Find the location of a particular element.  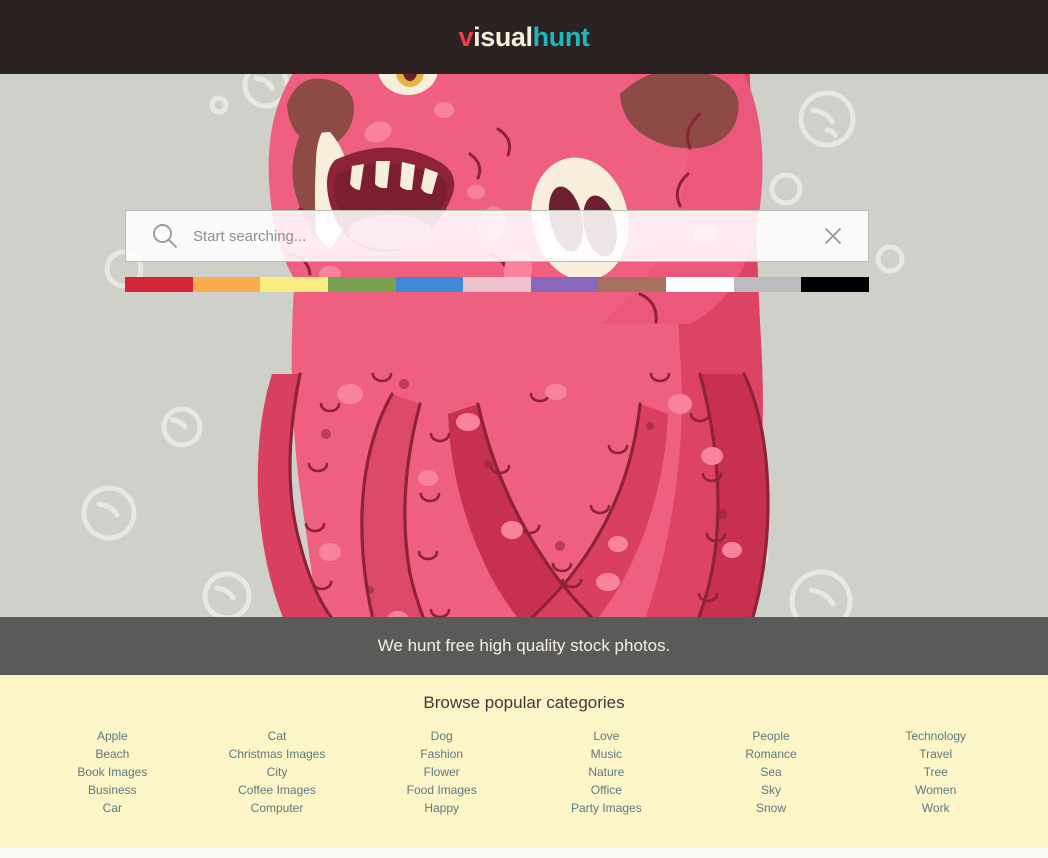

color-swatch-purple is located at coordinates (564, 284).